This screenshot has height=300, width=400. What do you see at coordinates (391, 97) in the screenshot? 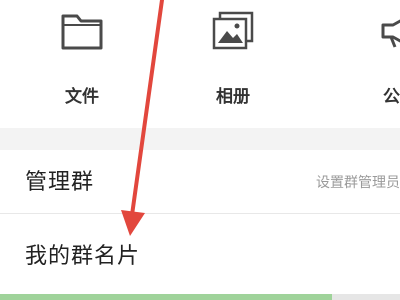
I see `grid-item-label: 公告` at bounding box center [391, 97].